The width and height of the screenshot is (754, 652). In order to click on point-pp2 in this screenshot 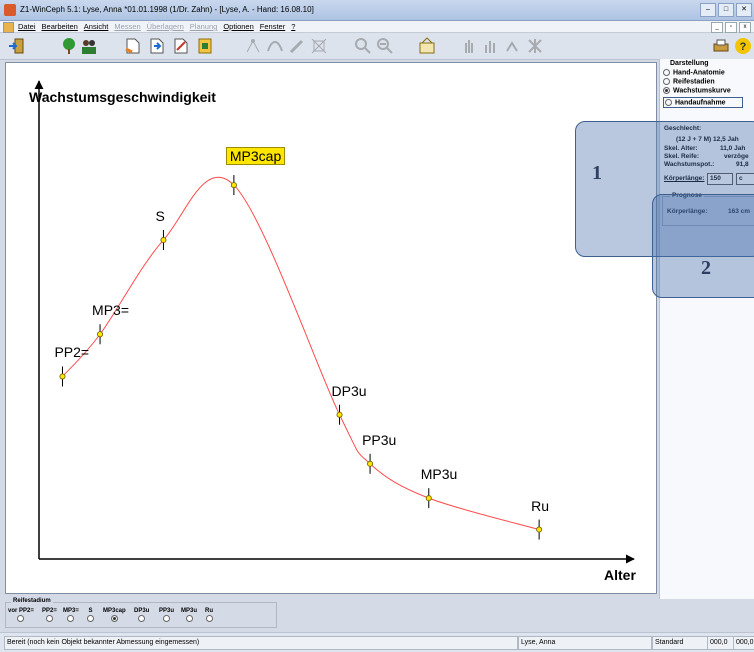, I will do `click(62, 376)`.